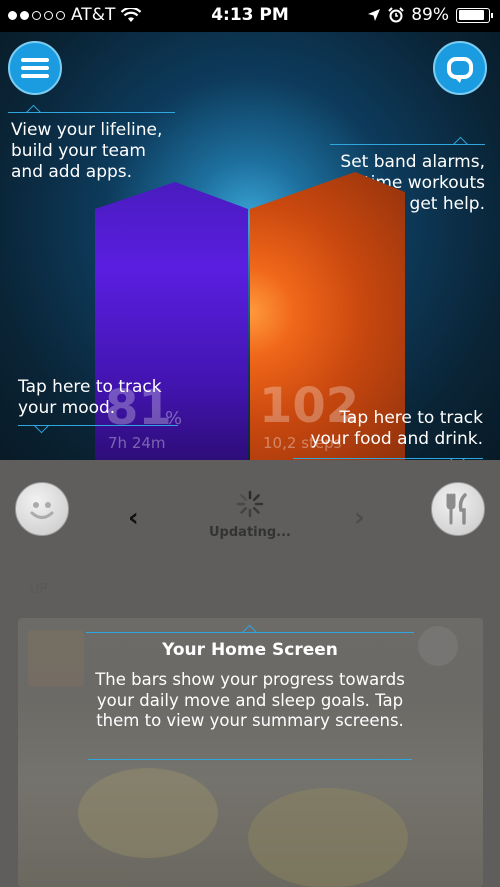 Image resolution: width=500 pixels, height=887 pixels. I want to click on status-right-group: 89%, so click(430, 15).